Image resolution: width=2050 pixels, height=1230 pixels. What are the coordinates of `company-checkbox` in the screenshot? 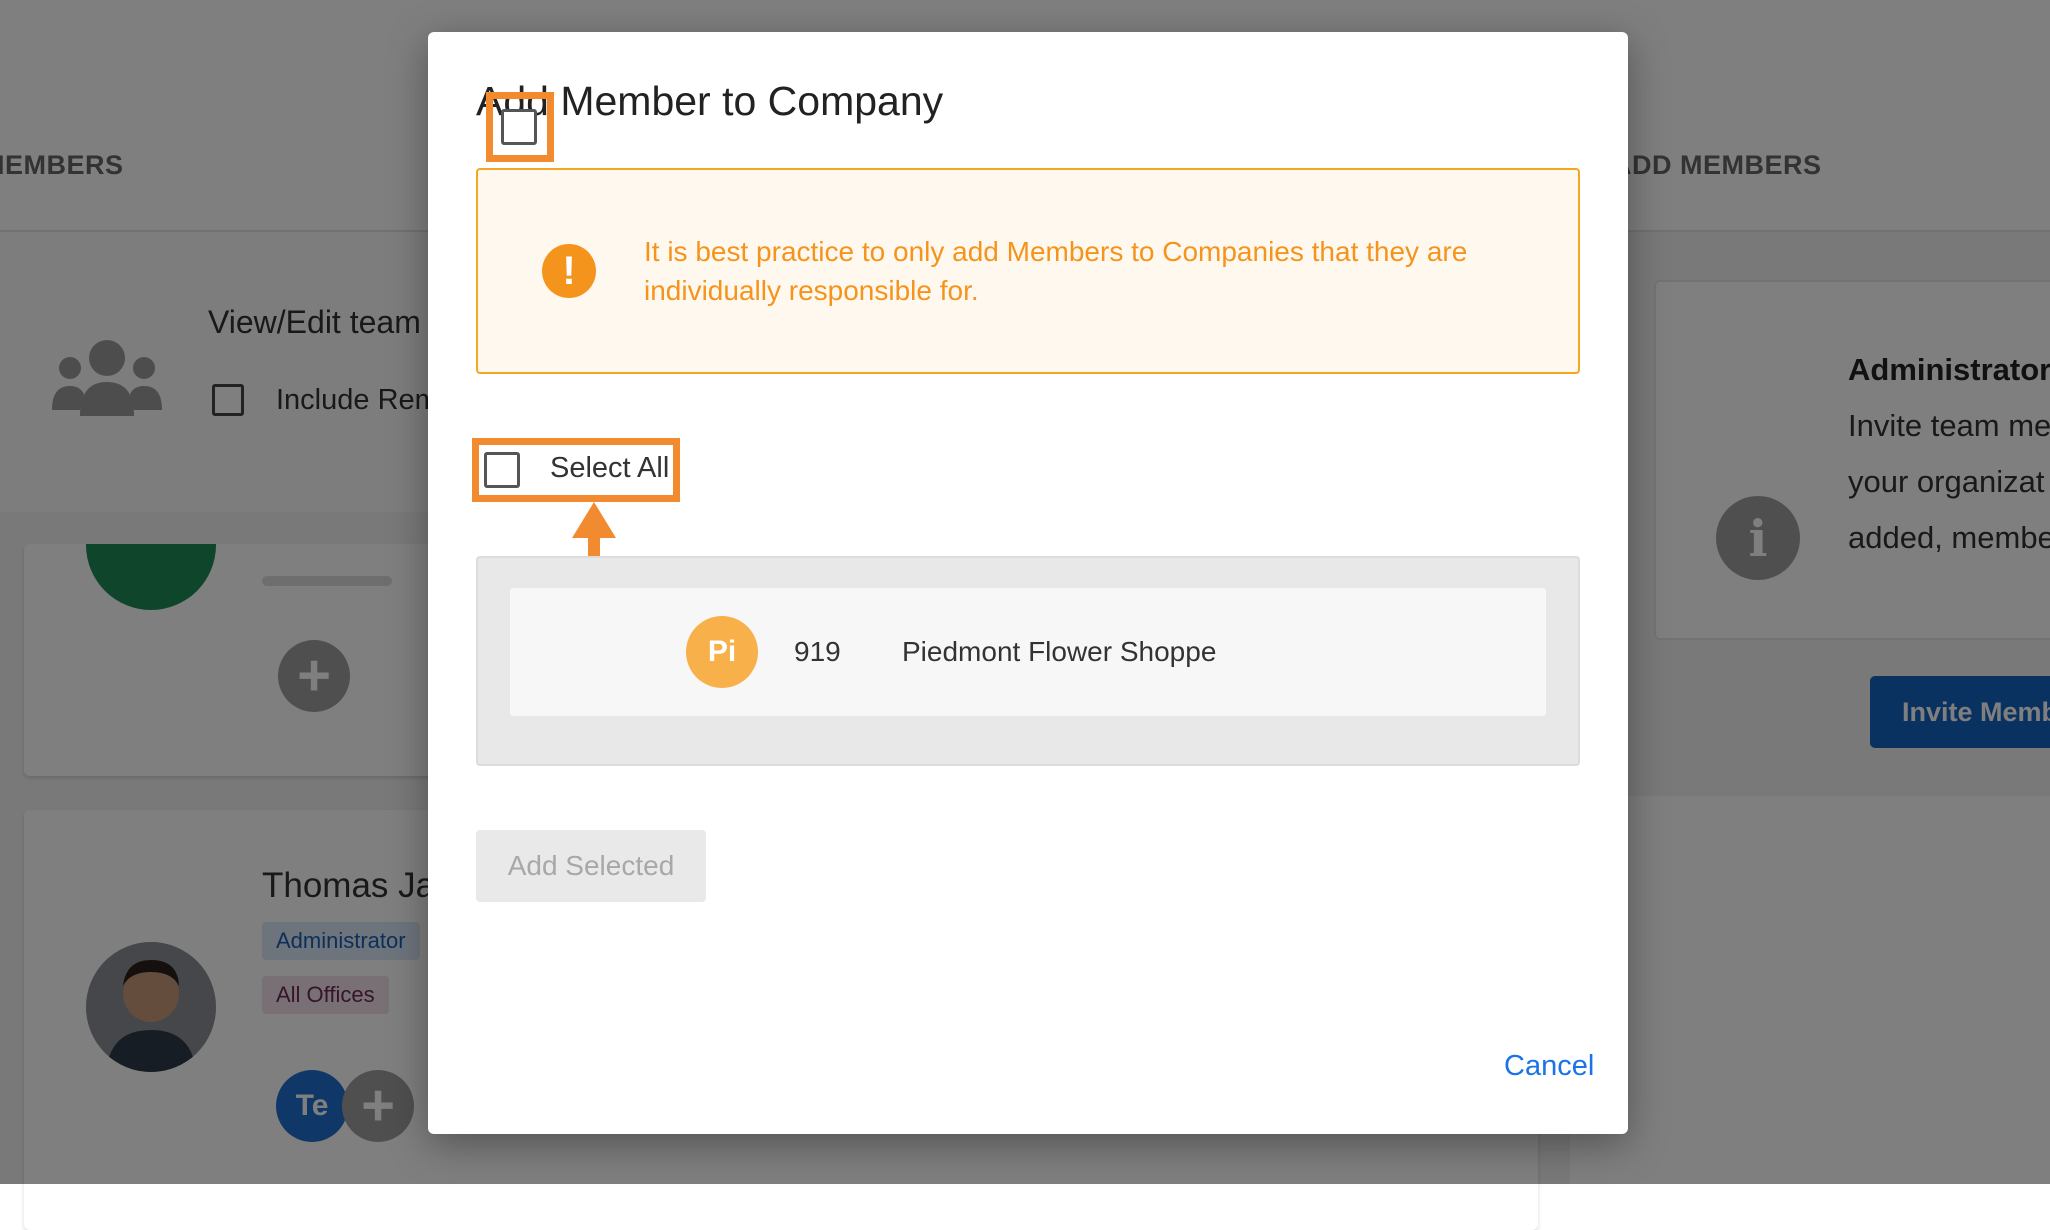 It's located at (519, 127).